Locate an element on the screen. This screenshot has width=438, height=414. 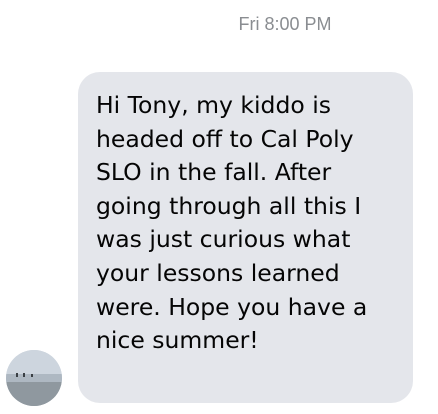
message-line: your lessons learned is located at coordinates (218, 272).